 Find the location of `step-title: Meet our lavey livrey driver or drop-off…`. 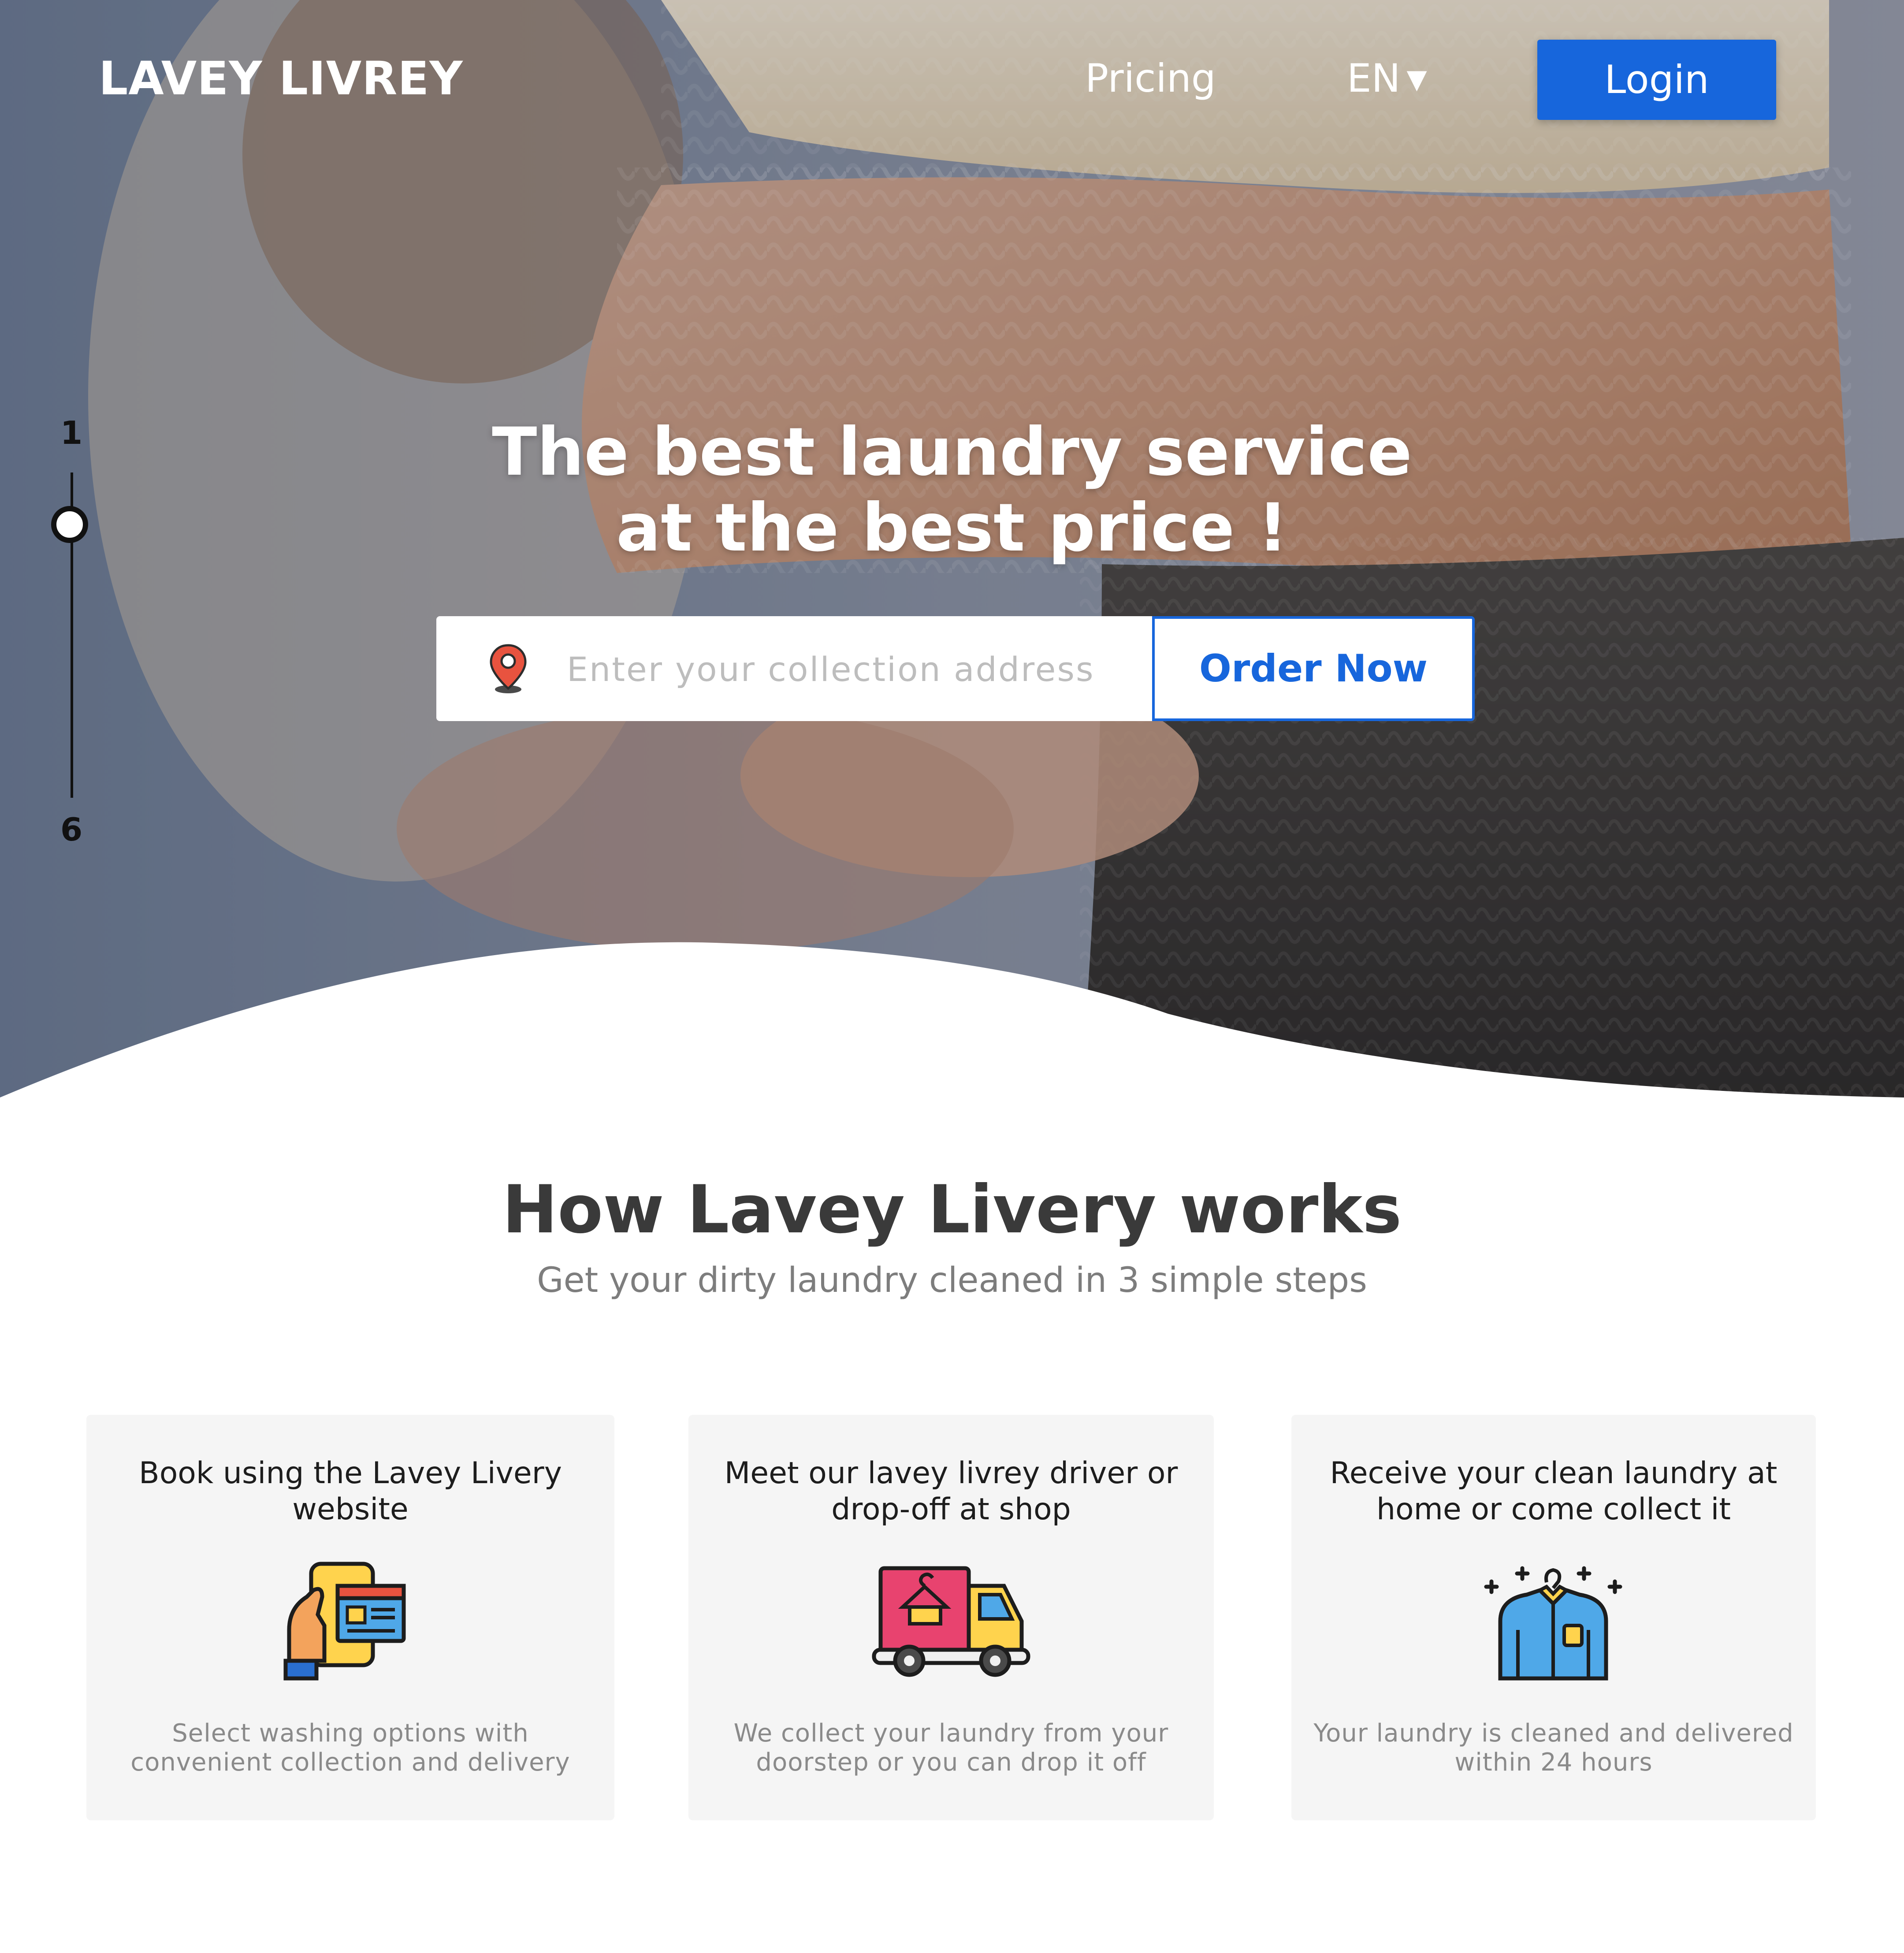

step-title: Meet our lavey livrey driver or drop-off… is located at coordinates (951, 1492).